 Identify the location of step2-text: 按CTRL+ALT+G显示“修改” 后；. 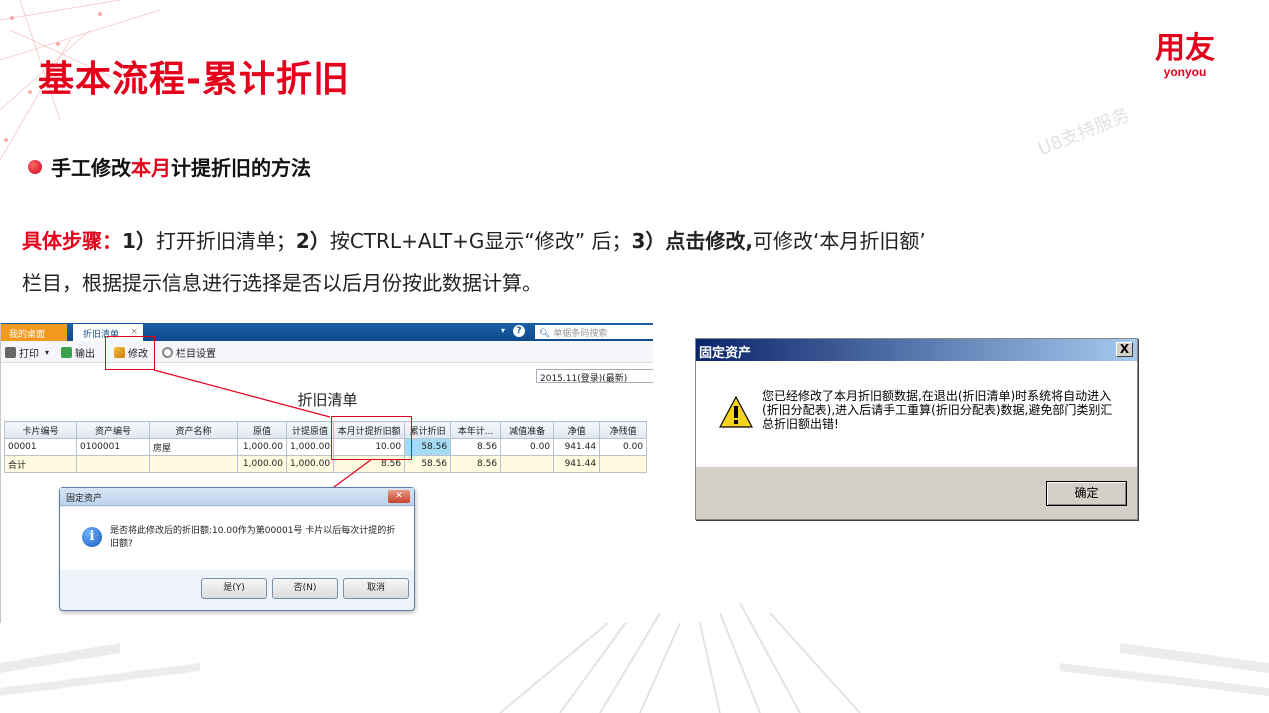
(480, 241).